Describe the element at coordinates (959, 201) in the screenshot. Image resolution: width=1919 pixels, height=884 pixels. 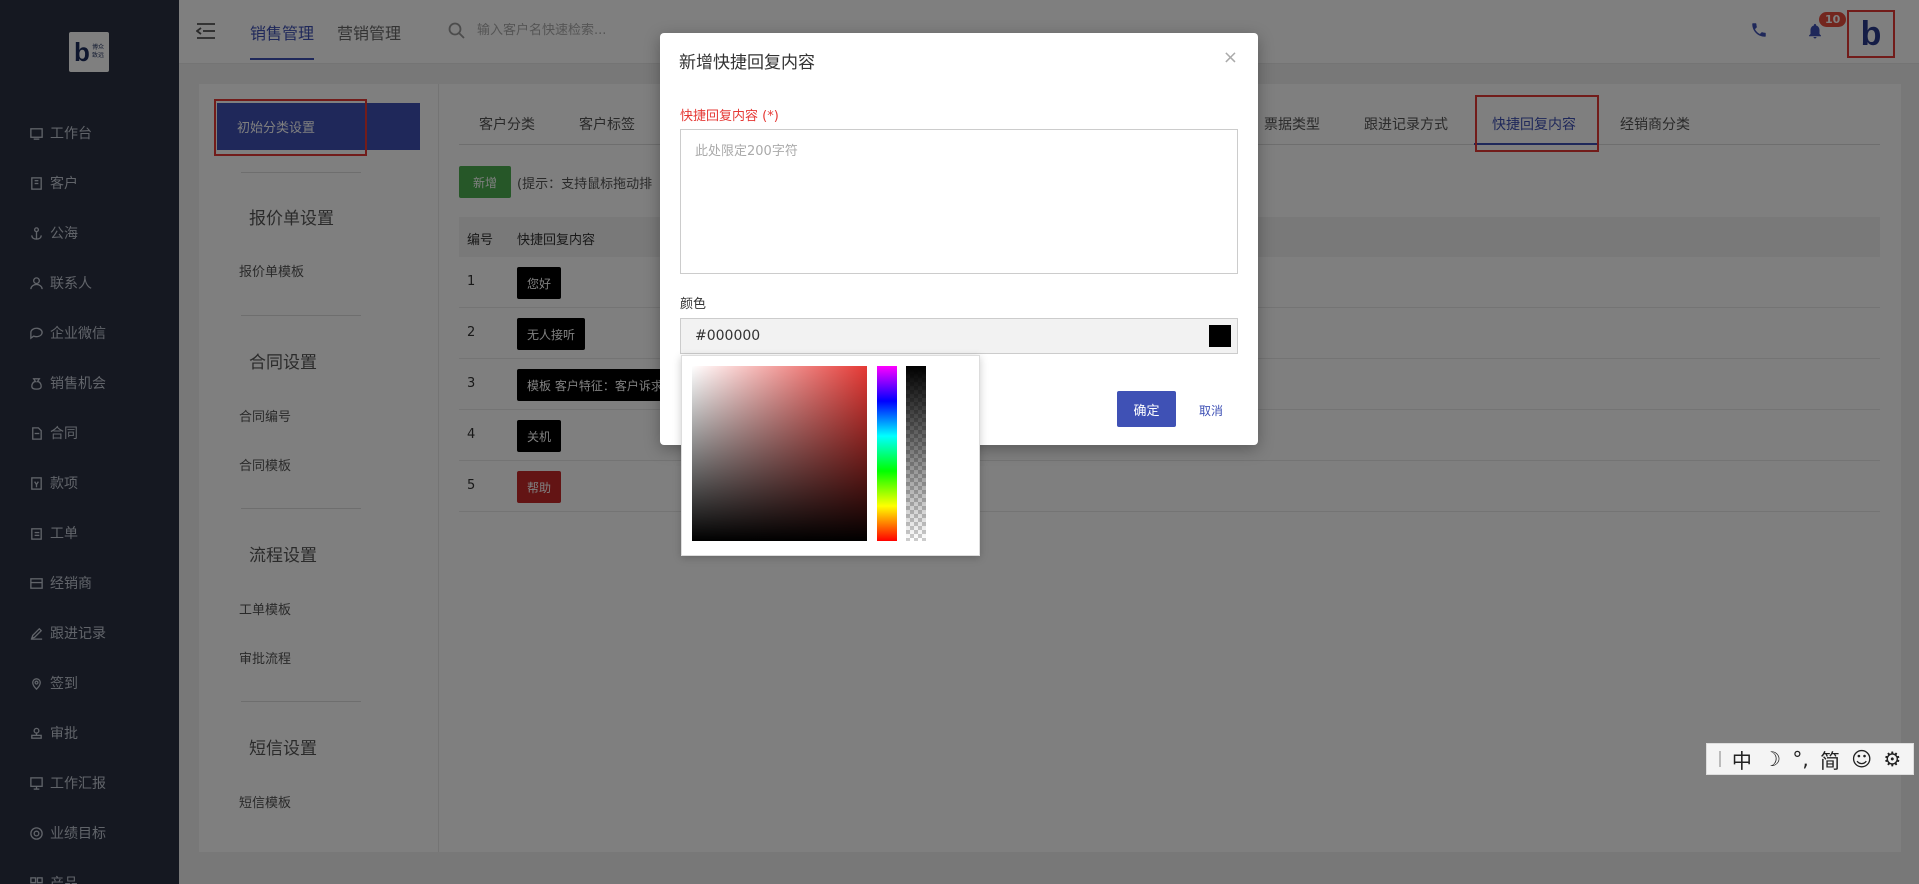
I see `quick-reply-content-field` at that location.